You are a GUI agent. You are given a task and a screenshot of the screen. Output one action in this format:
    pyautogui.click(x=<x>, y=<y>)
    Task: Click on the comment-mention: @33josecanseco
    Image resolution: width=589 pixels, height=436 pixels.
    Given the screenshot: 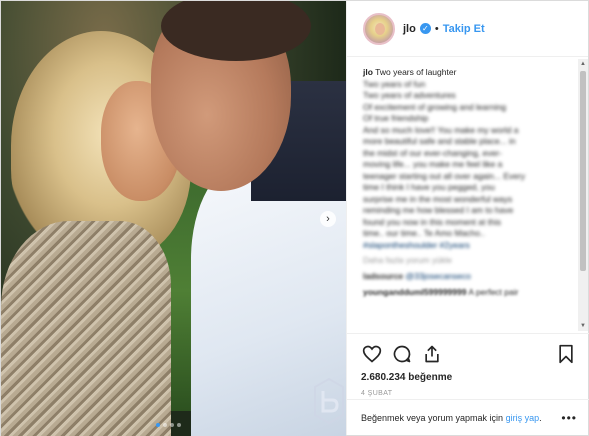 What is the action you would take?
    pyautogui.click(x=438, y=276)
    